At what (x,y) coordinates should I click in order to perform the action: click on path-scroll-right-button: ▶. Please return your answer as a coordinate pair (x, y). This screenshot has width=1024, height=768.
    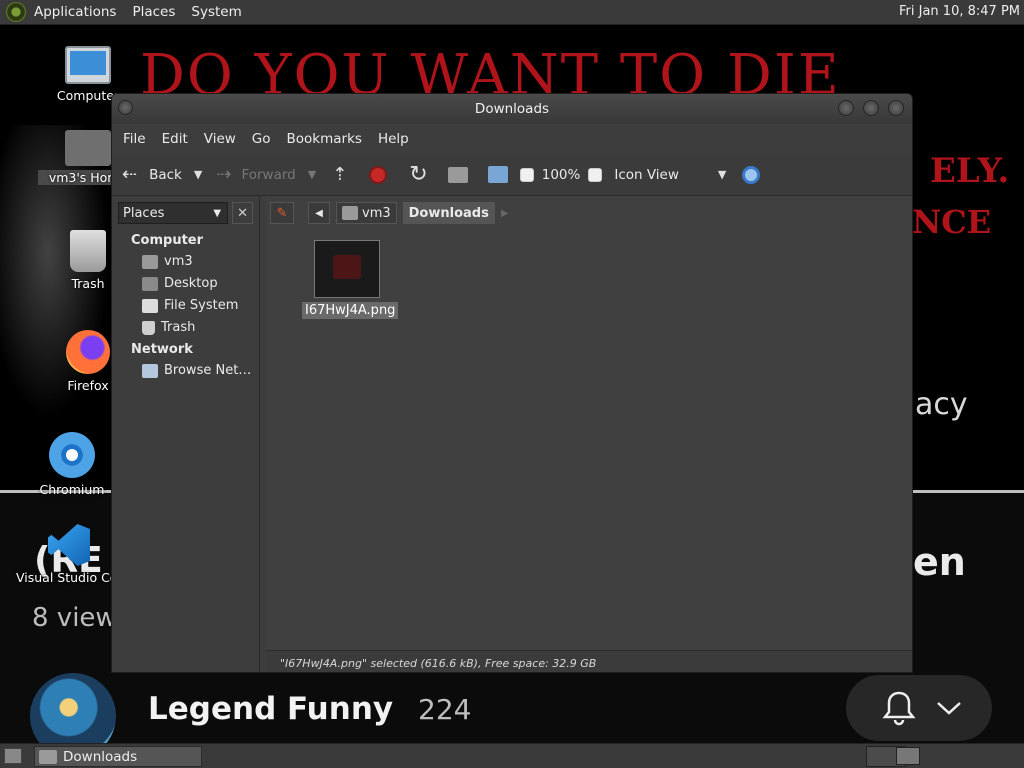
    Looking at the image, I should click on (505, 213).